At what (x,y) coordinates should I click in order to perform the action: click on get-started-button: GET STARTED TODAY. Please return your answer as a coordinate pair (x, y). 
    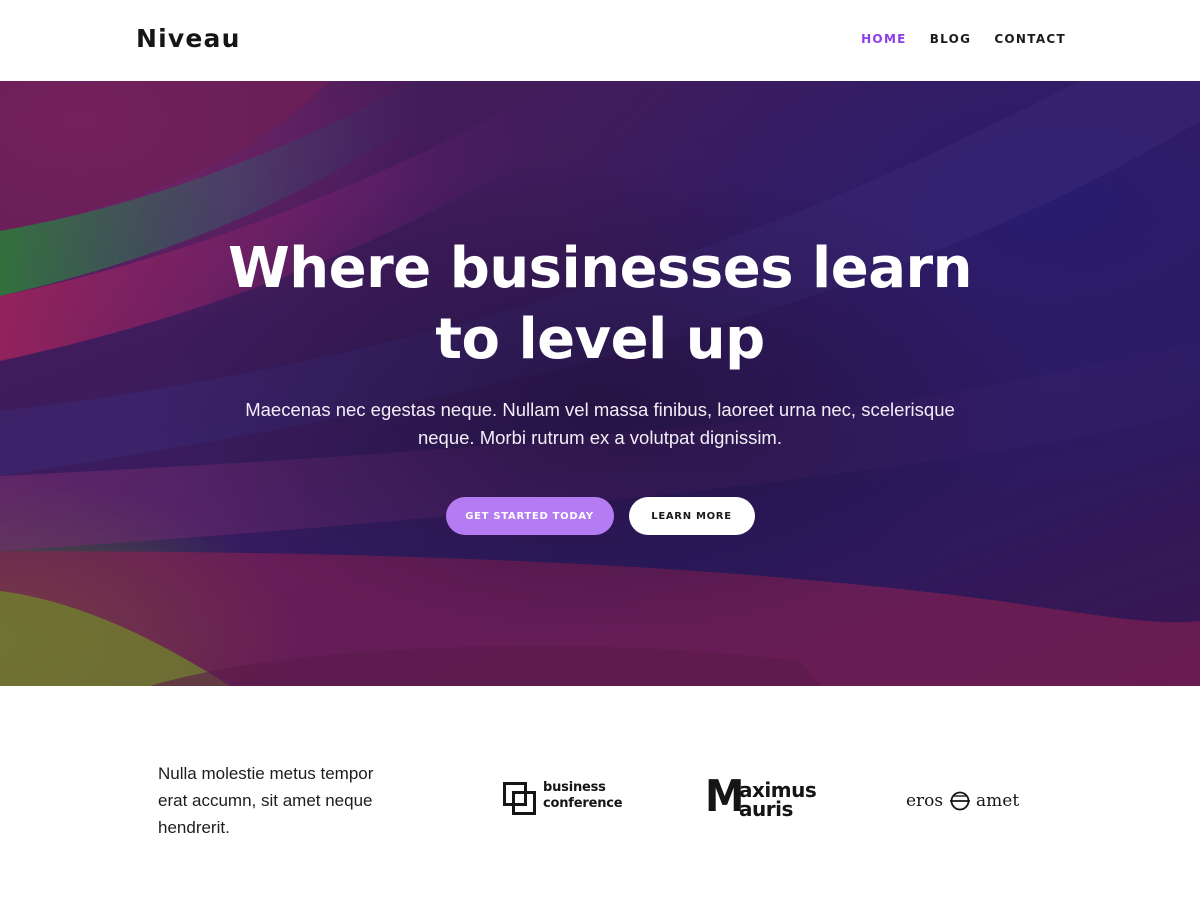
    Looking at the image, I should click on (529, 516).